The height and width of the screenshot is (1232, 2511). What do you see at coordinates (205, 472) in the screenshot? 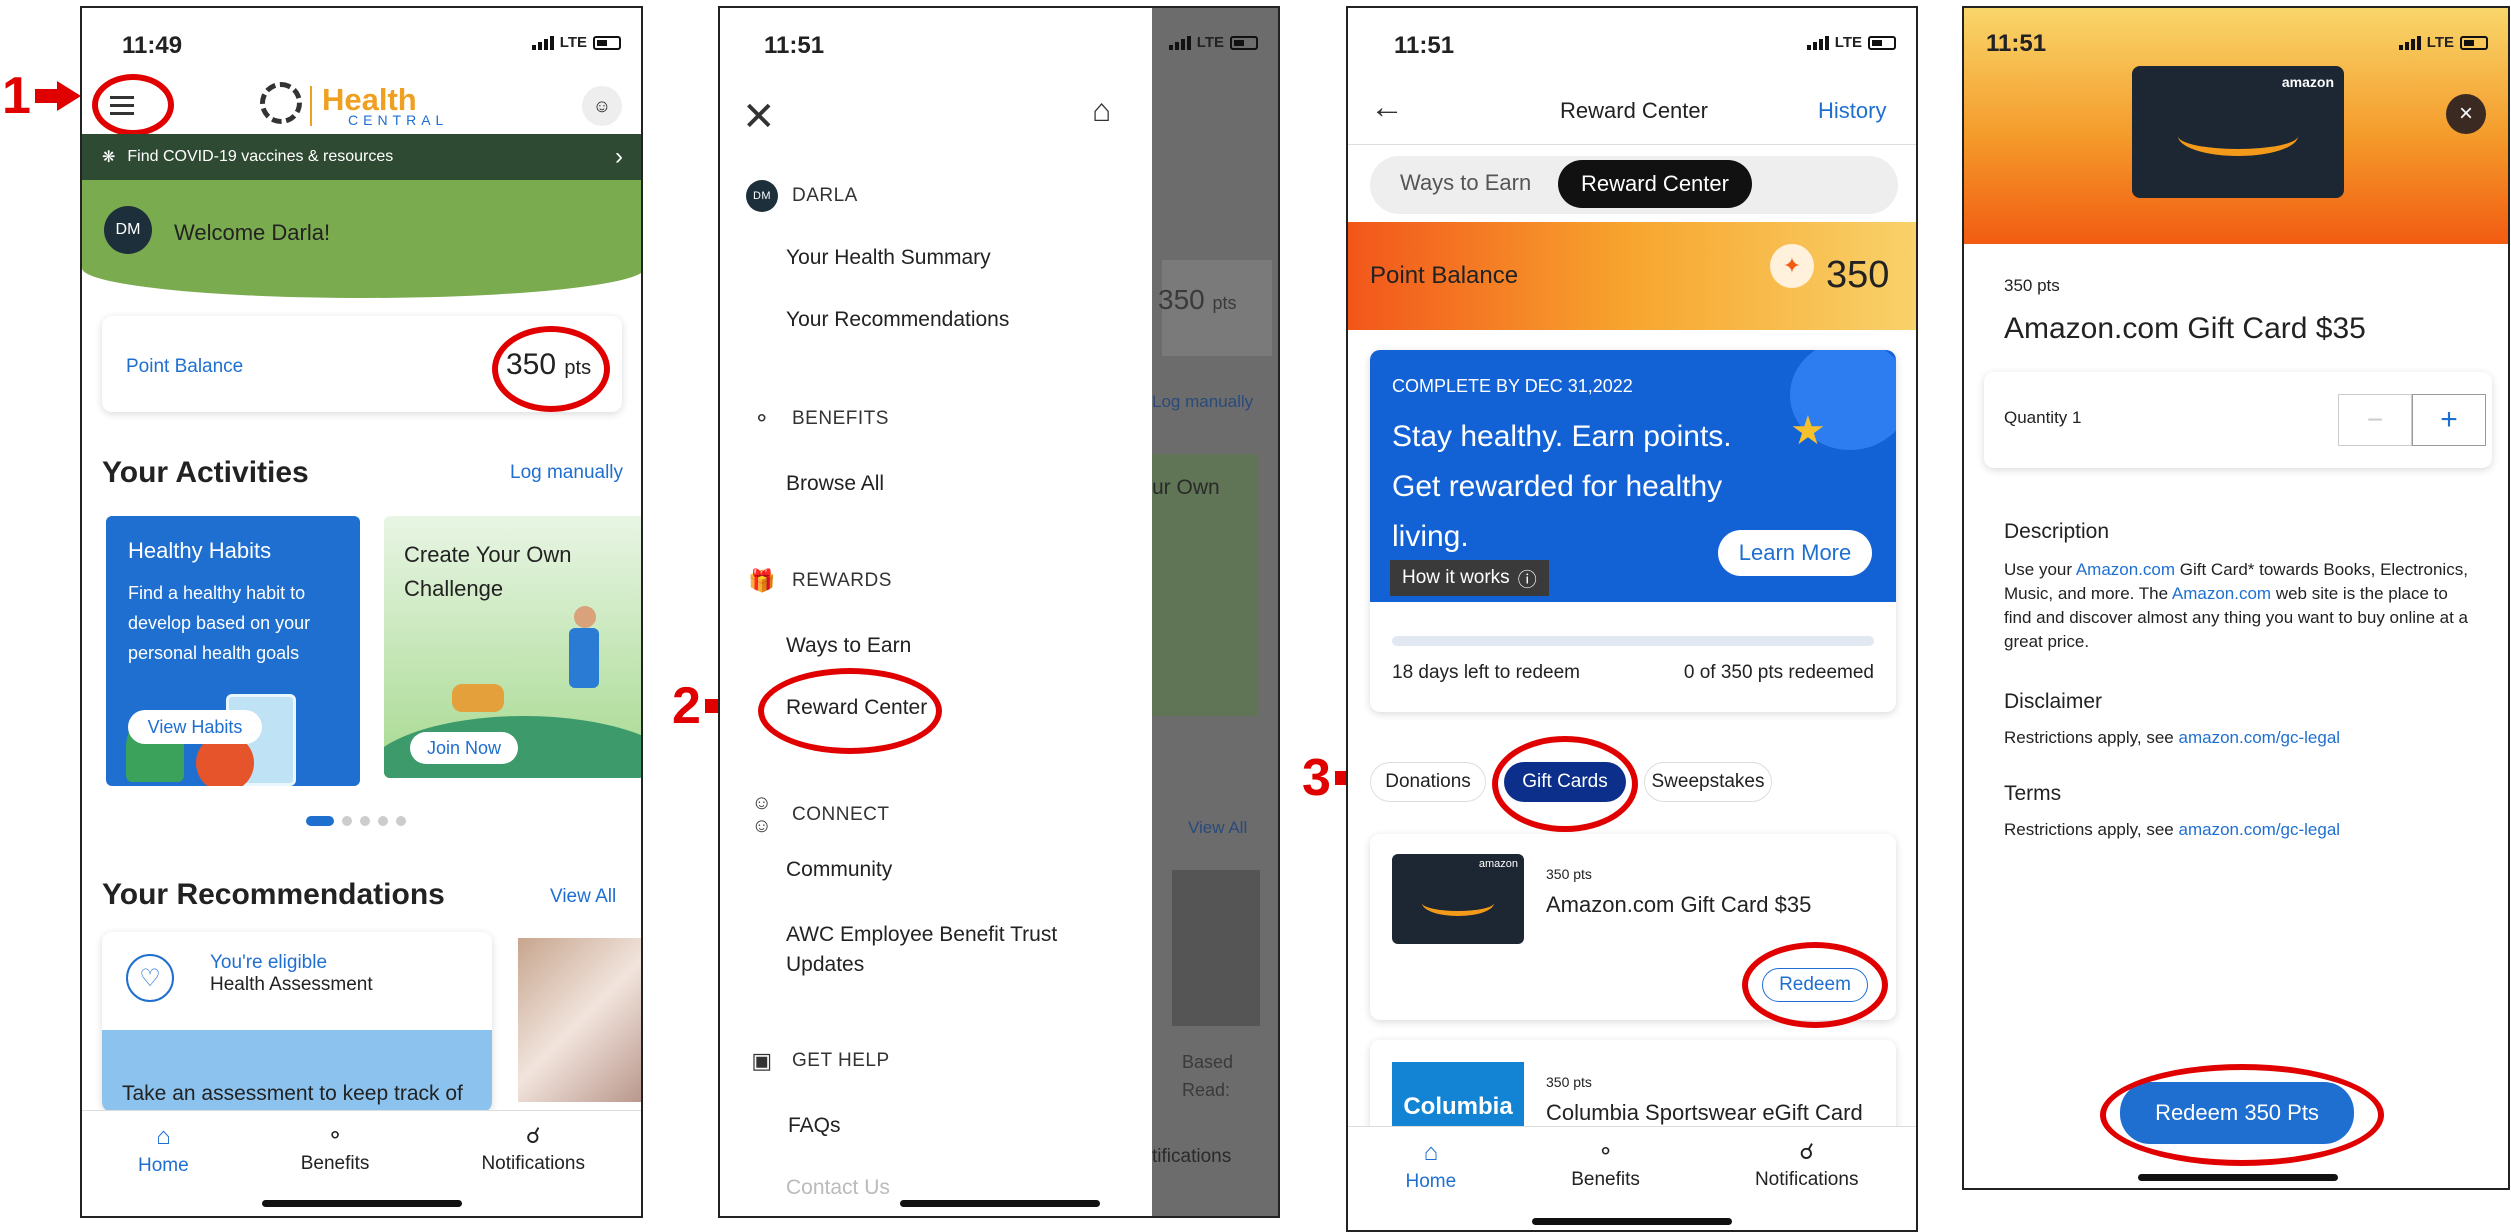
I see `activities-heading: Your Activities` at bounding box center [205, 472].